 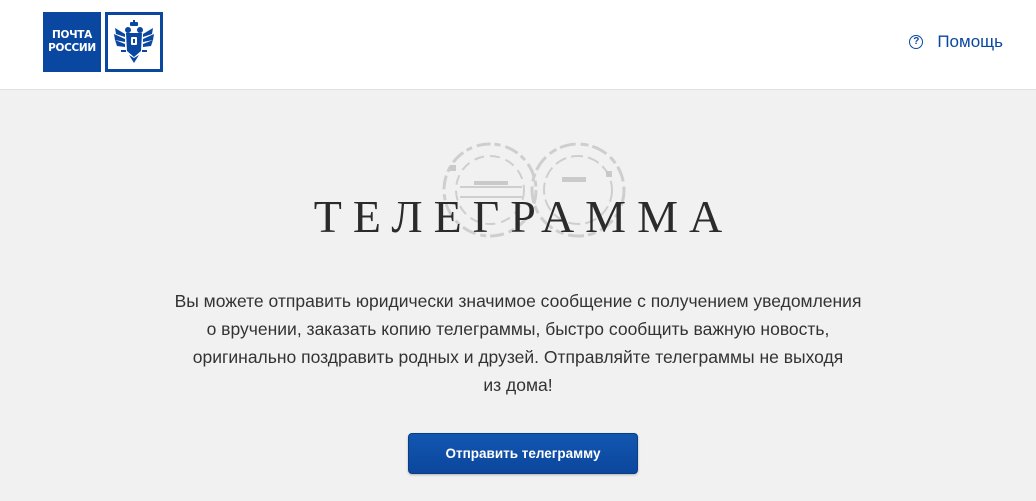 I want to click on question-circle-icon: ?, so click(x=916, y=42).